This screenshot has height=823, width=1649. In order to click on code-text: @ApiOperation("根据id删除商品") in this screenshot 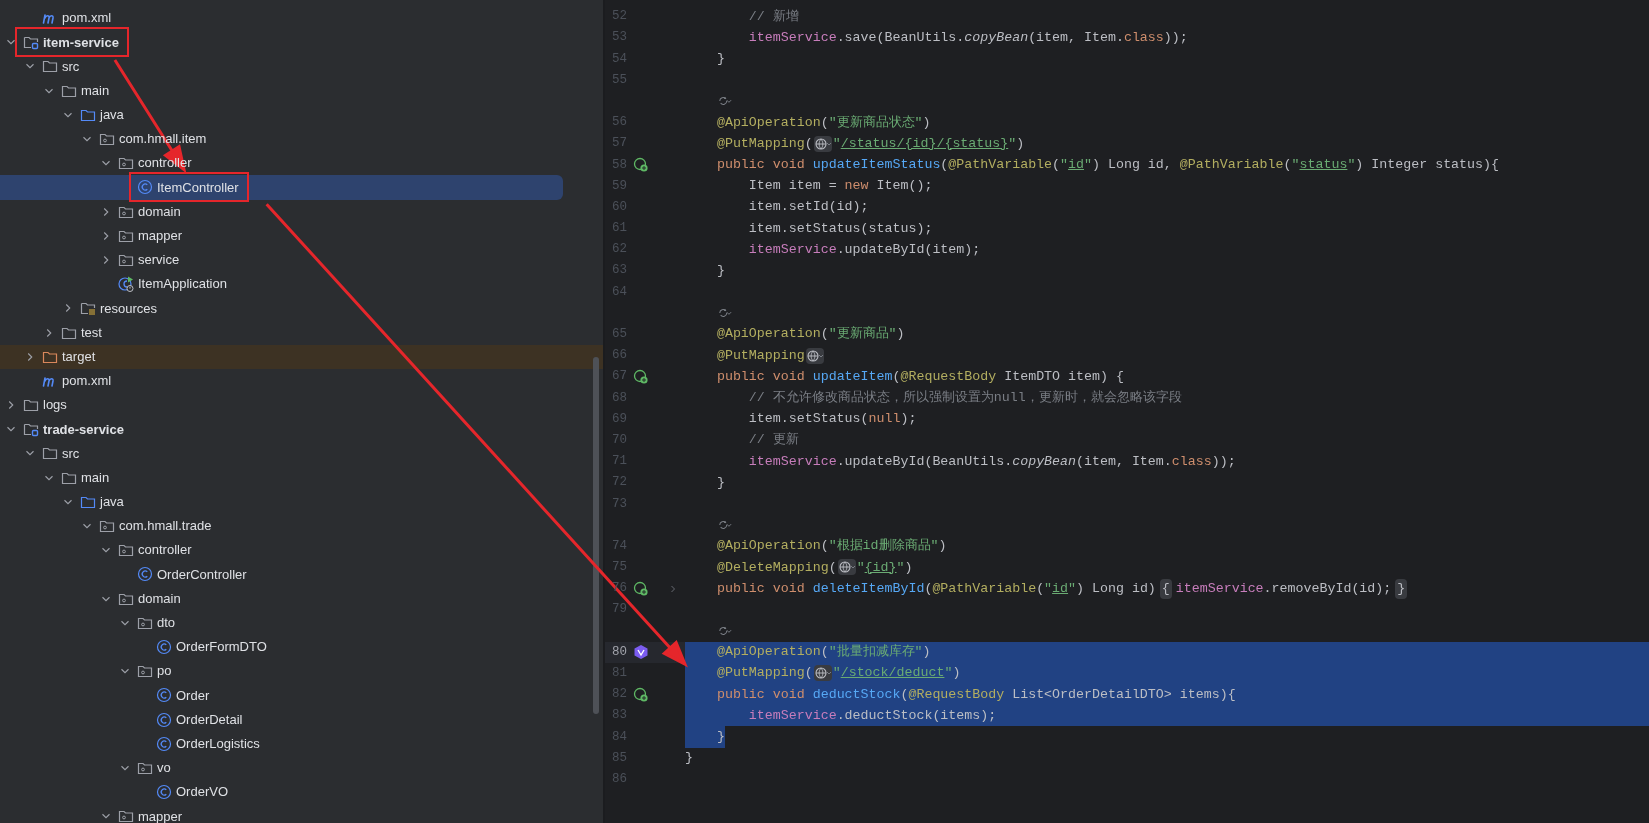, I will do `click(831, 546)`.